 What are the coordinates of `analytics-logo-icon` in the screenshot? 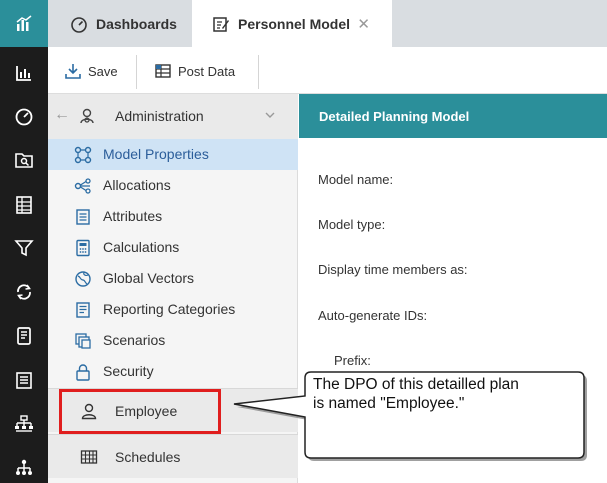 It's located at (24, 22).